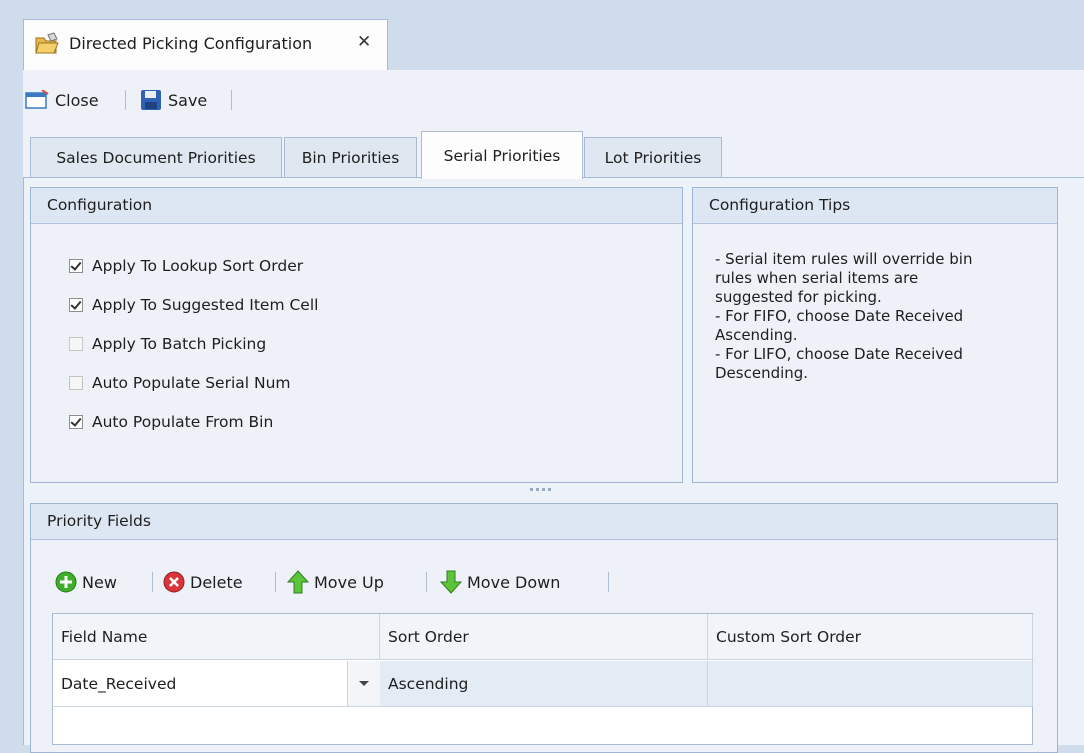 The image size is (1084, 753). Describe the element at coordinates (545, 490) in the screenshot. I see `panel-splitter-grip` at that location.